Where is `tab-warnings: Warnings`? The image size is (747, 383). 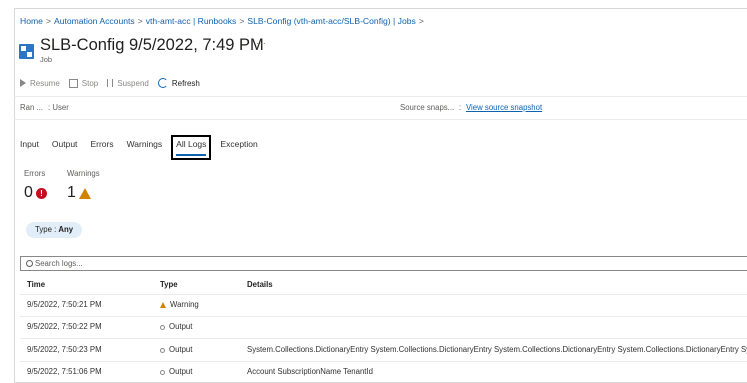
tab-warnings: Warnings is located at coordinates (145, 147).